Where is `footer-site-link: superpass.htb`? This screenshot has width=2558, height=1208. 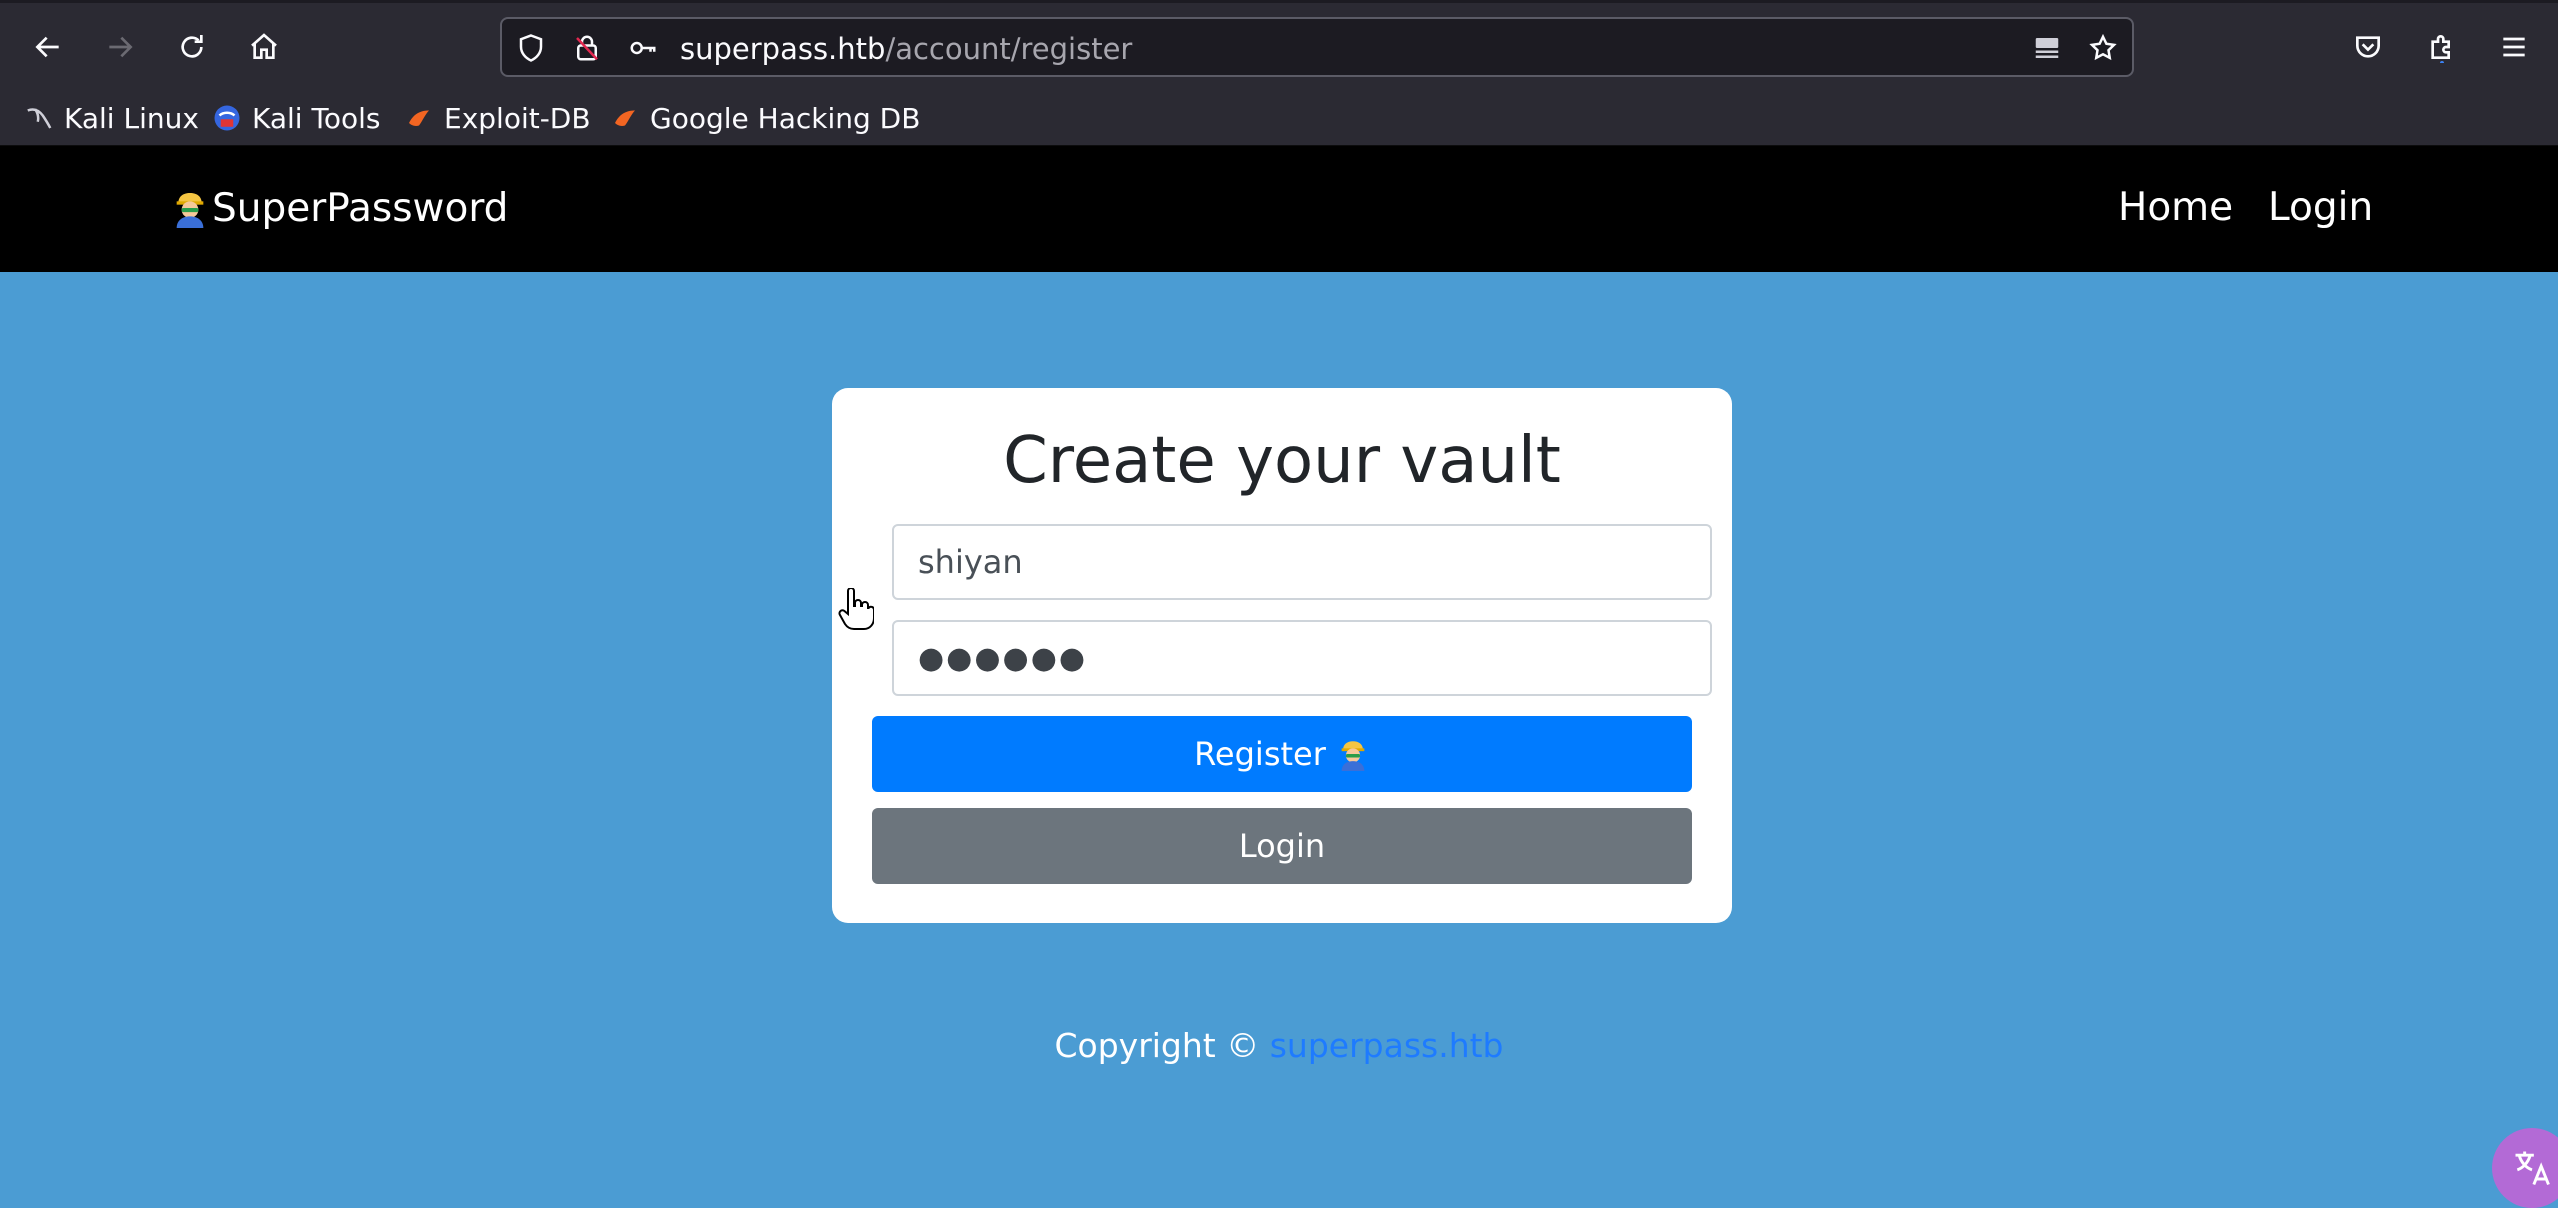 footer-site-link: superpass.htb is located at coordinates (1387, 1045).